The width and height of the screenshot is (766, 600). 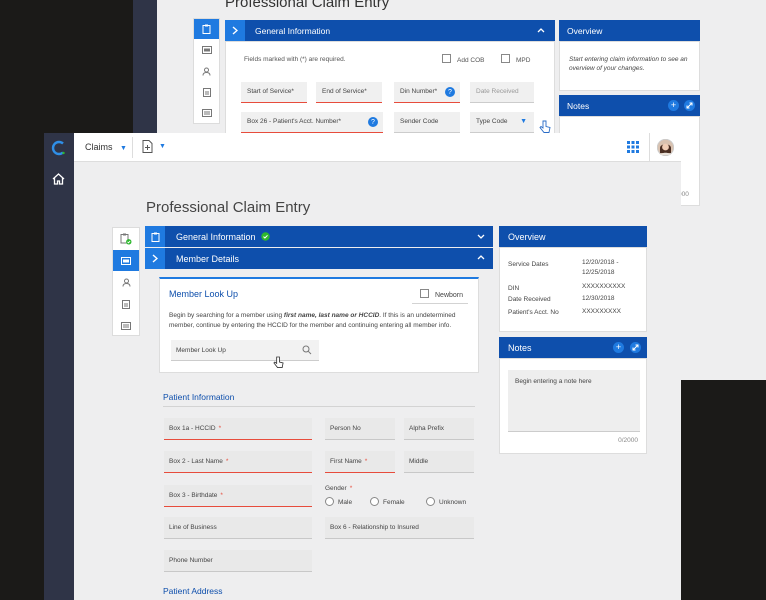 What do you see at coordinates (502, 122) in the screenshot?
I see `type-code-select: Type Code ▼` at bounding box center [502, 122].